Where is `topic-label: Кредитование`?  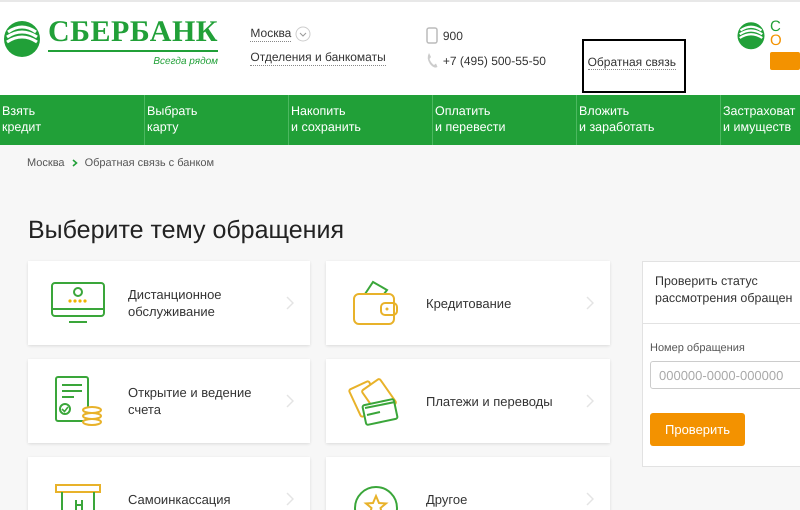
topic-label: Кредитование is located at coordinates (469, 303).